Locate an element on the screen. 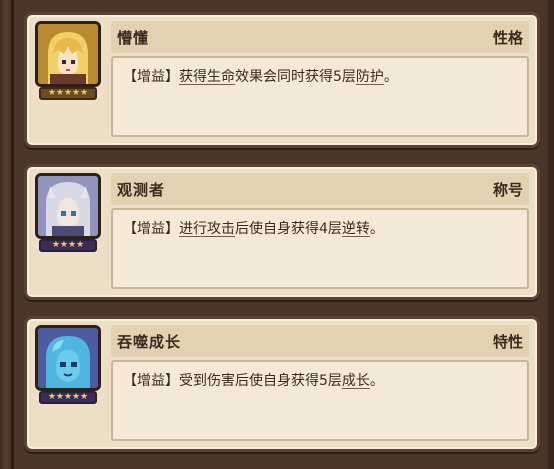  desc-body: 效果会同时获得5层 is located at coordinates (295, 77).